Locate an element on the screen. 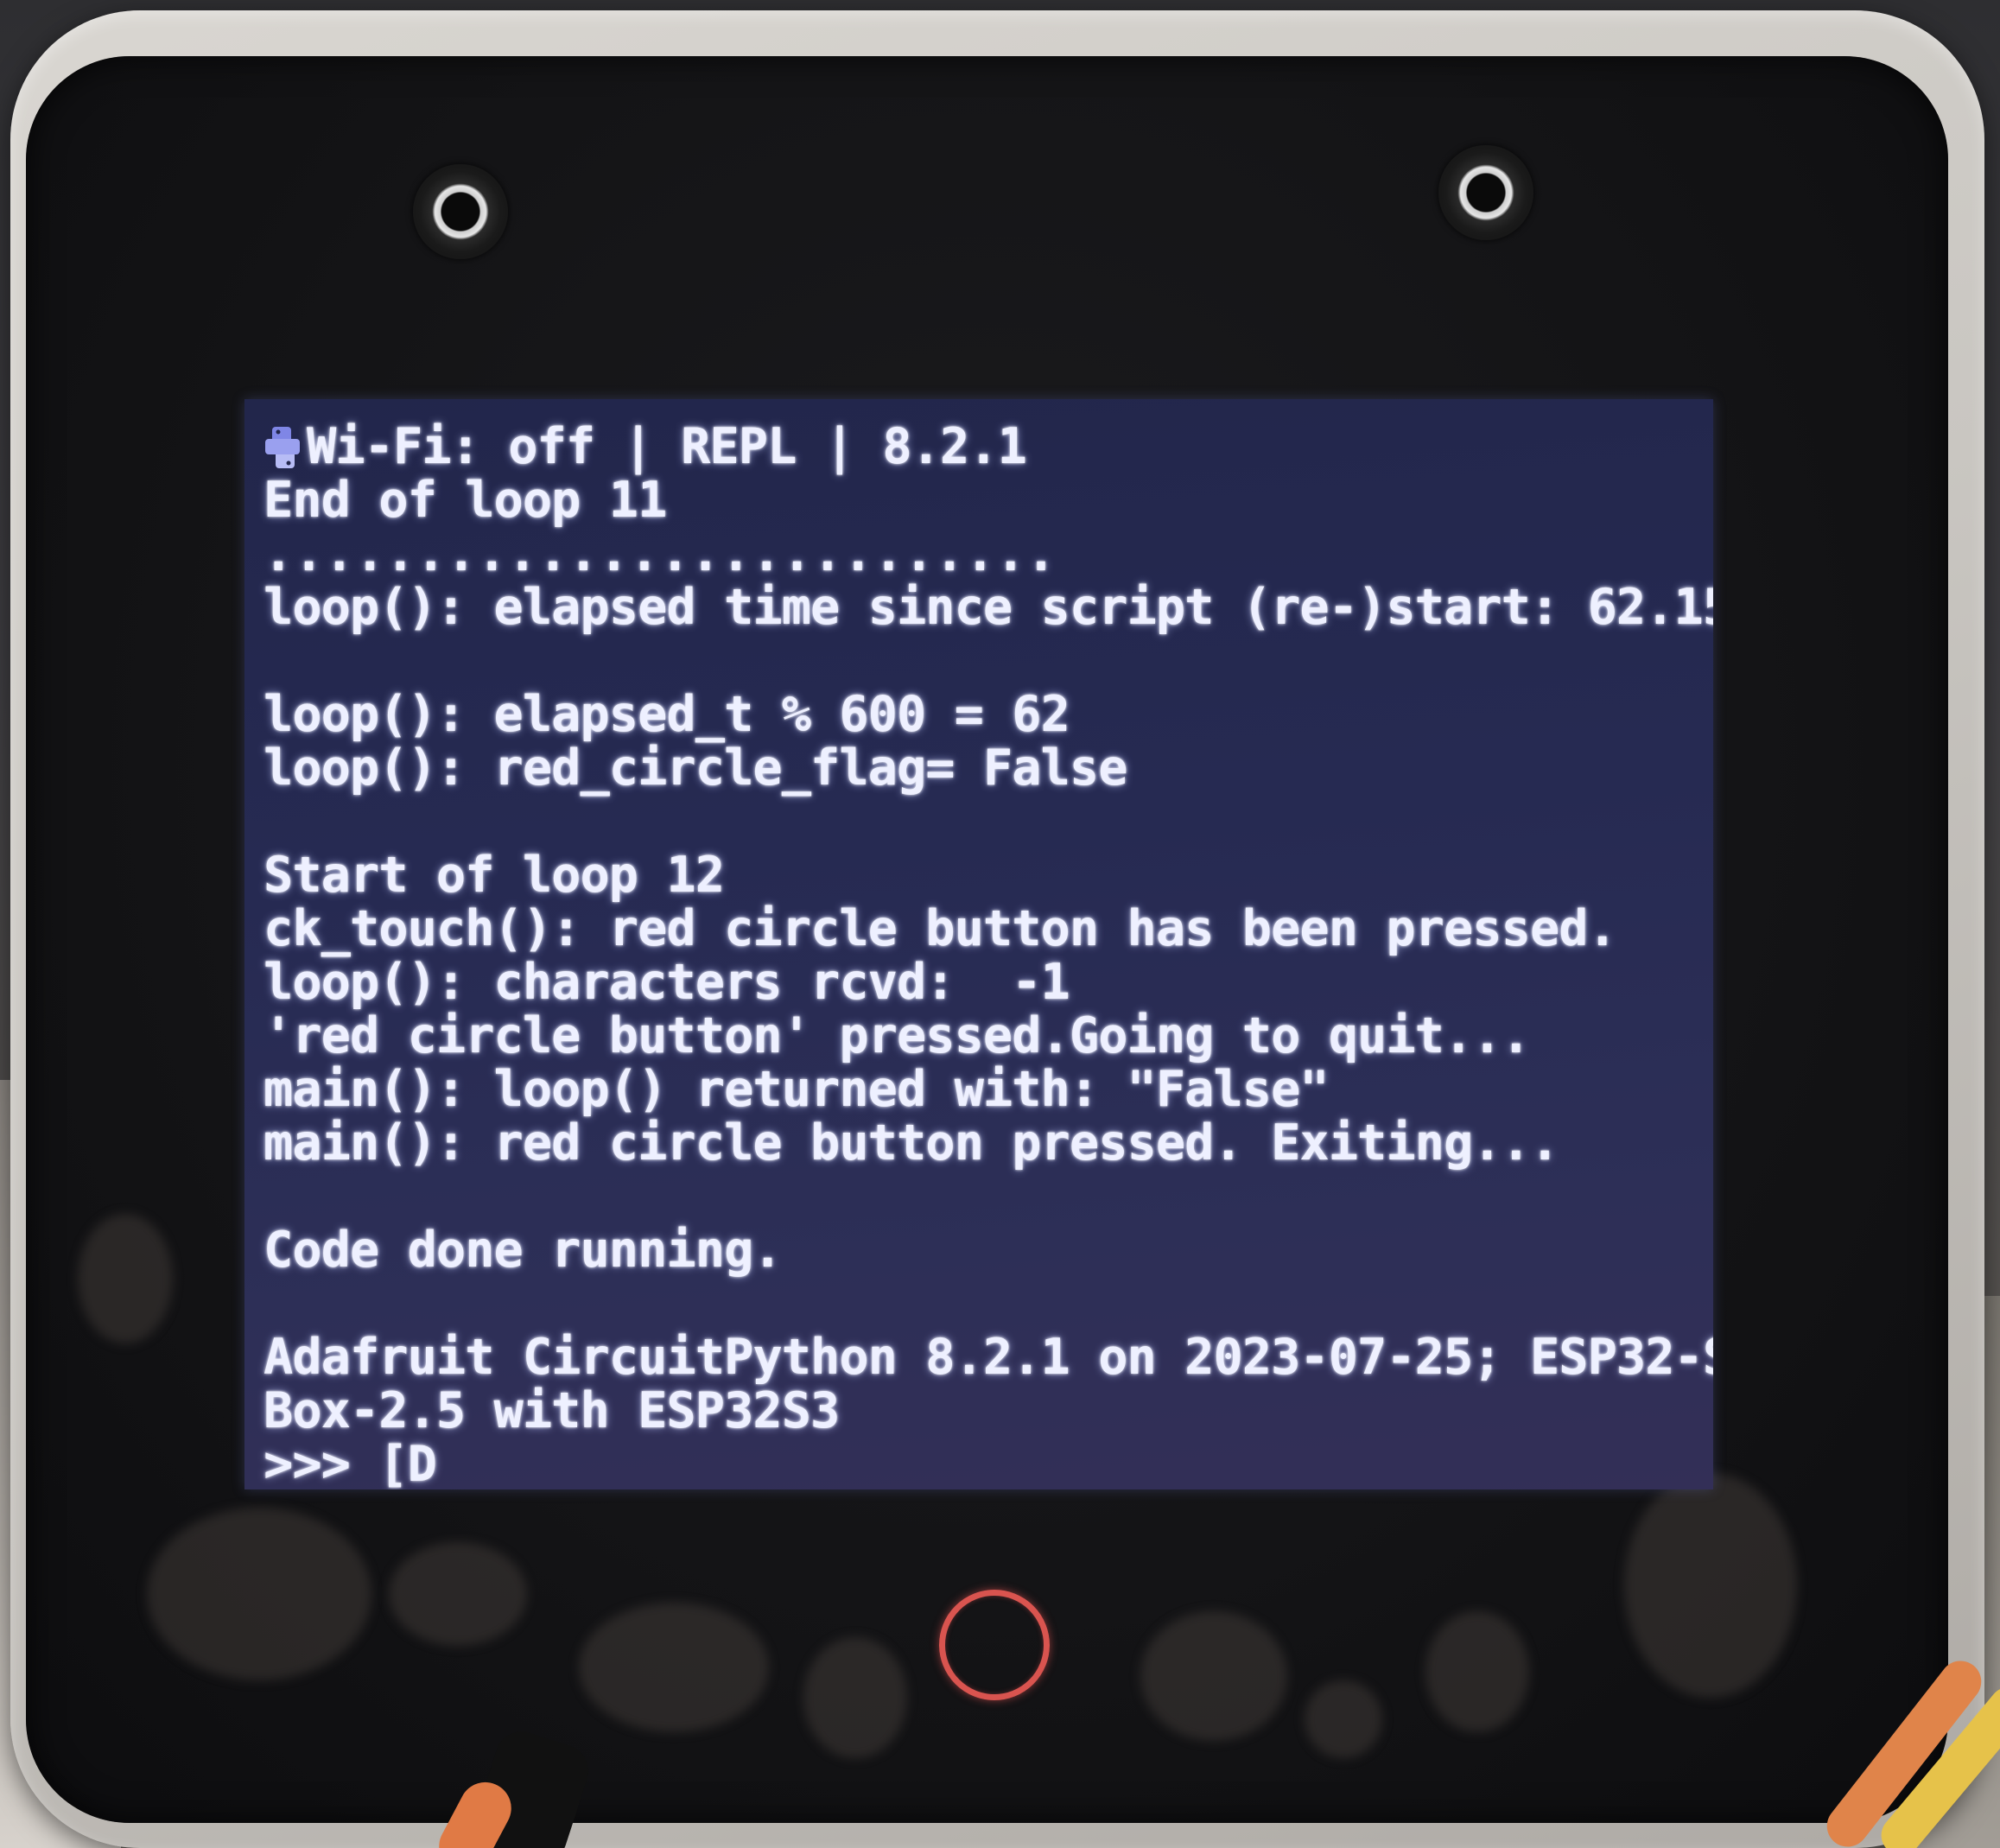 Image resolution: width=2000 pixels, height=1848 pixels. python-icon is located at coordinates (282, 448).